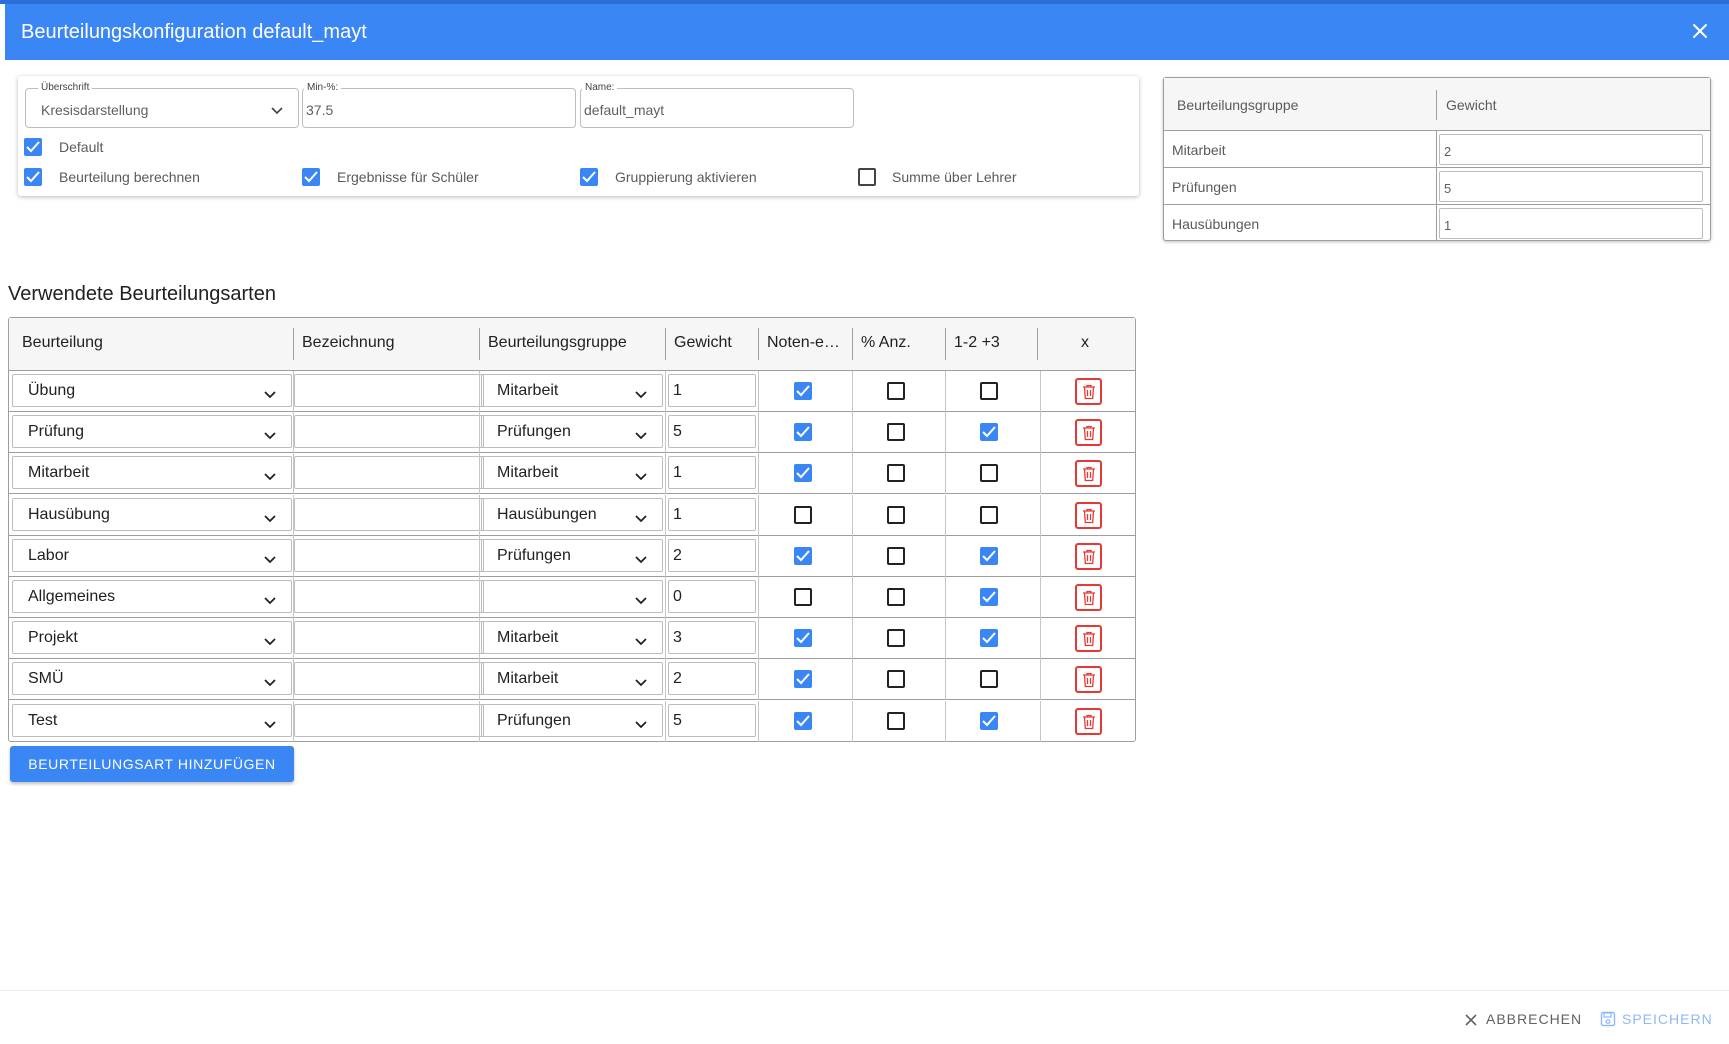 Image resolution: width=1729 pixels, height=1044 pixels. Describe the element at coordinates (162, 105) in the screenshot. I see `ueberschrift-select: Überschrift Kresisdarstellung` at that location.